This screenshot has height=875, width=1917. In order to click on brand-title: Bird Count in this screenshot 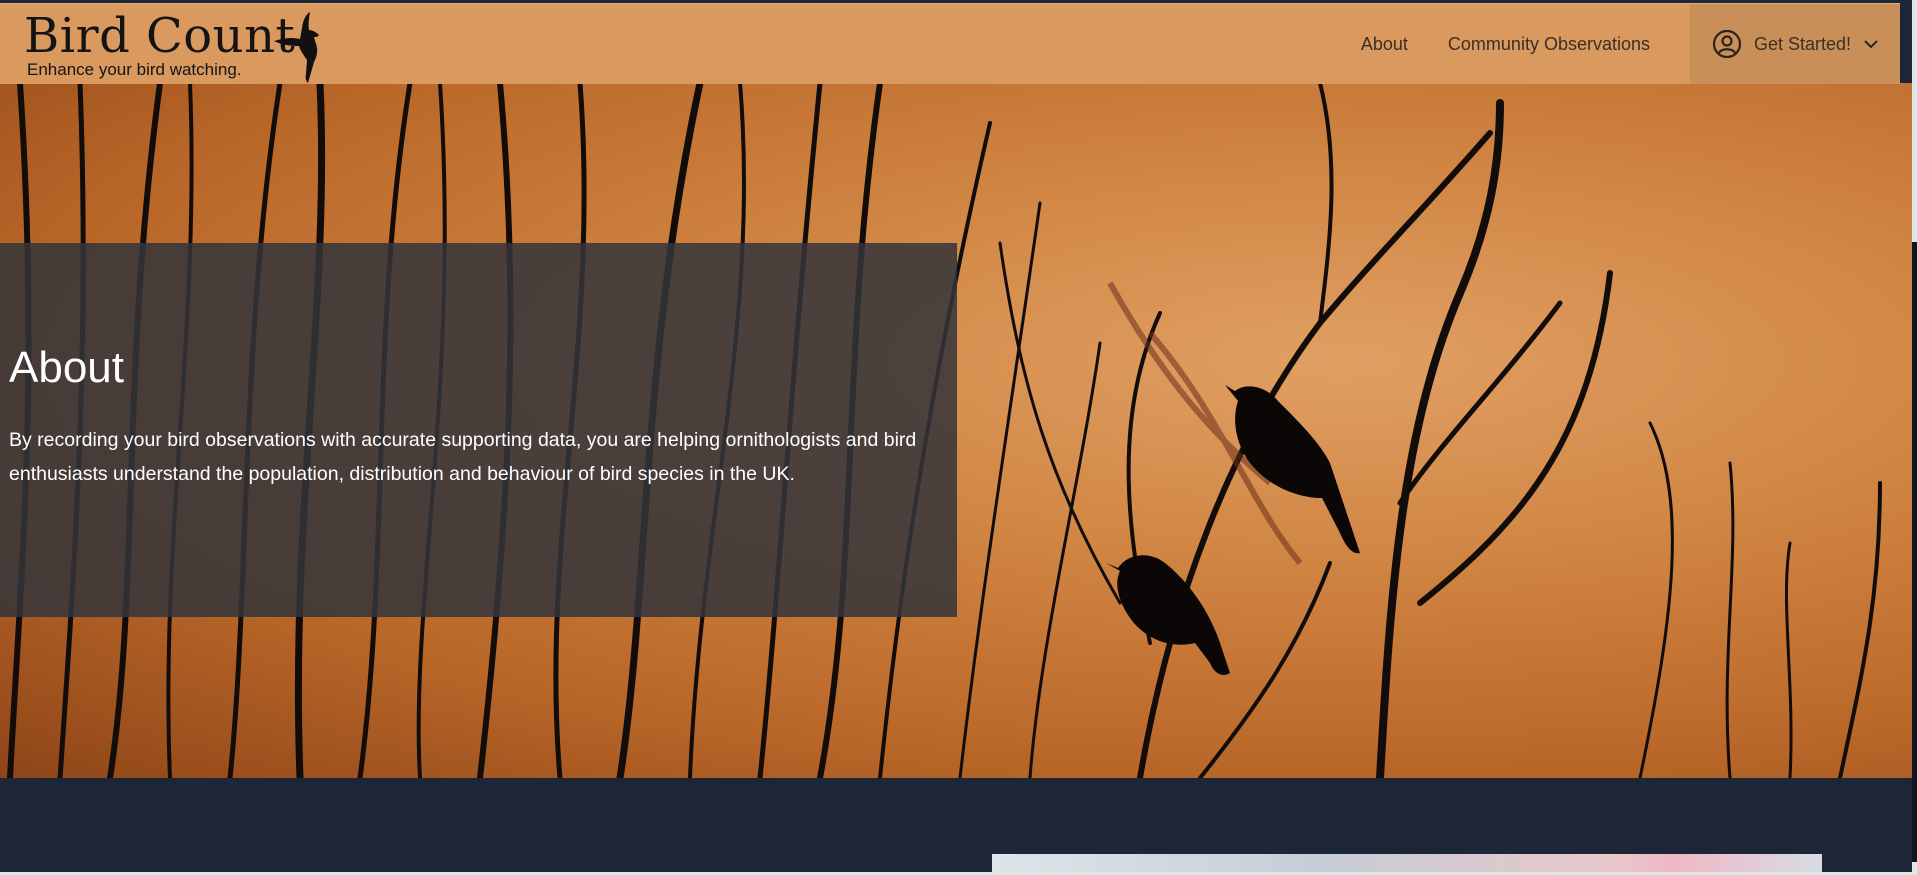, I will do `click(160, 36)`.